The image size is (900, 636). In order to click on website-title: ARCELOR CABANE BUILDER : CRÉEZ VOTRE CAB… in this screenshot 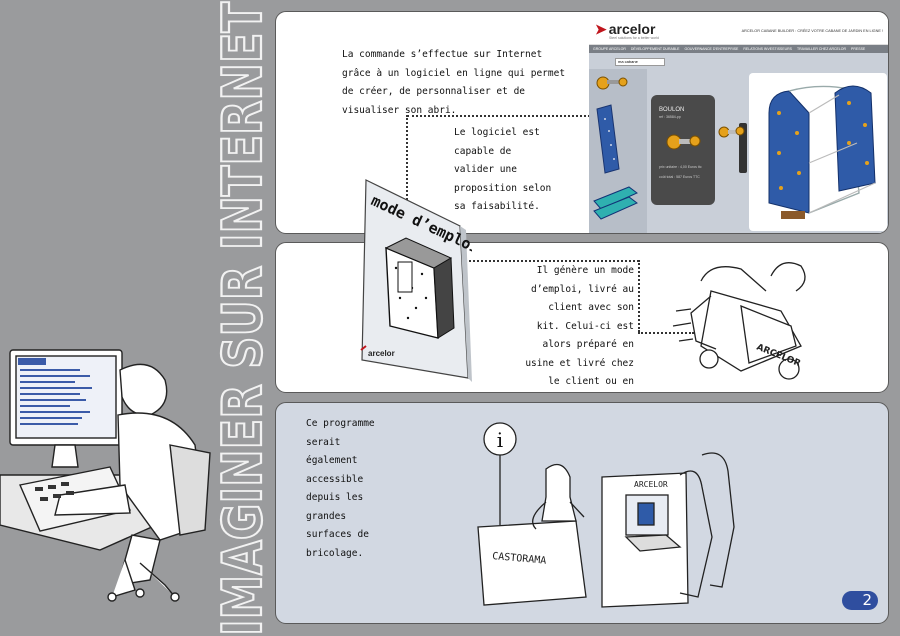, I will do `click(812, 31)`.